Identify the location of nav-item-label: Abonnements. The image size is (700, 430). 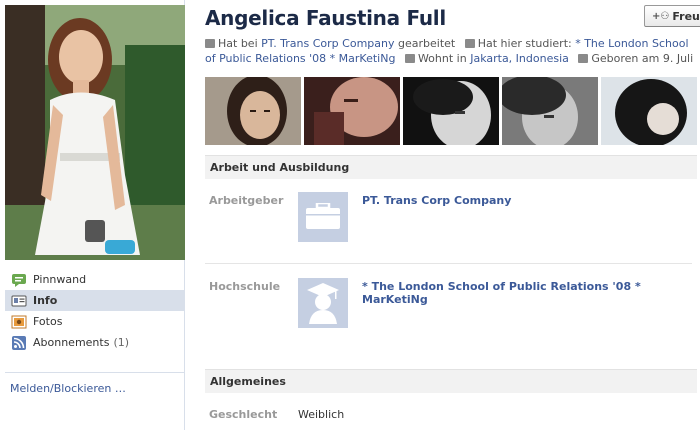
(71, 342).